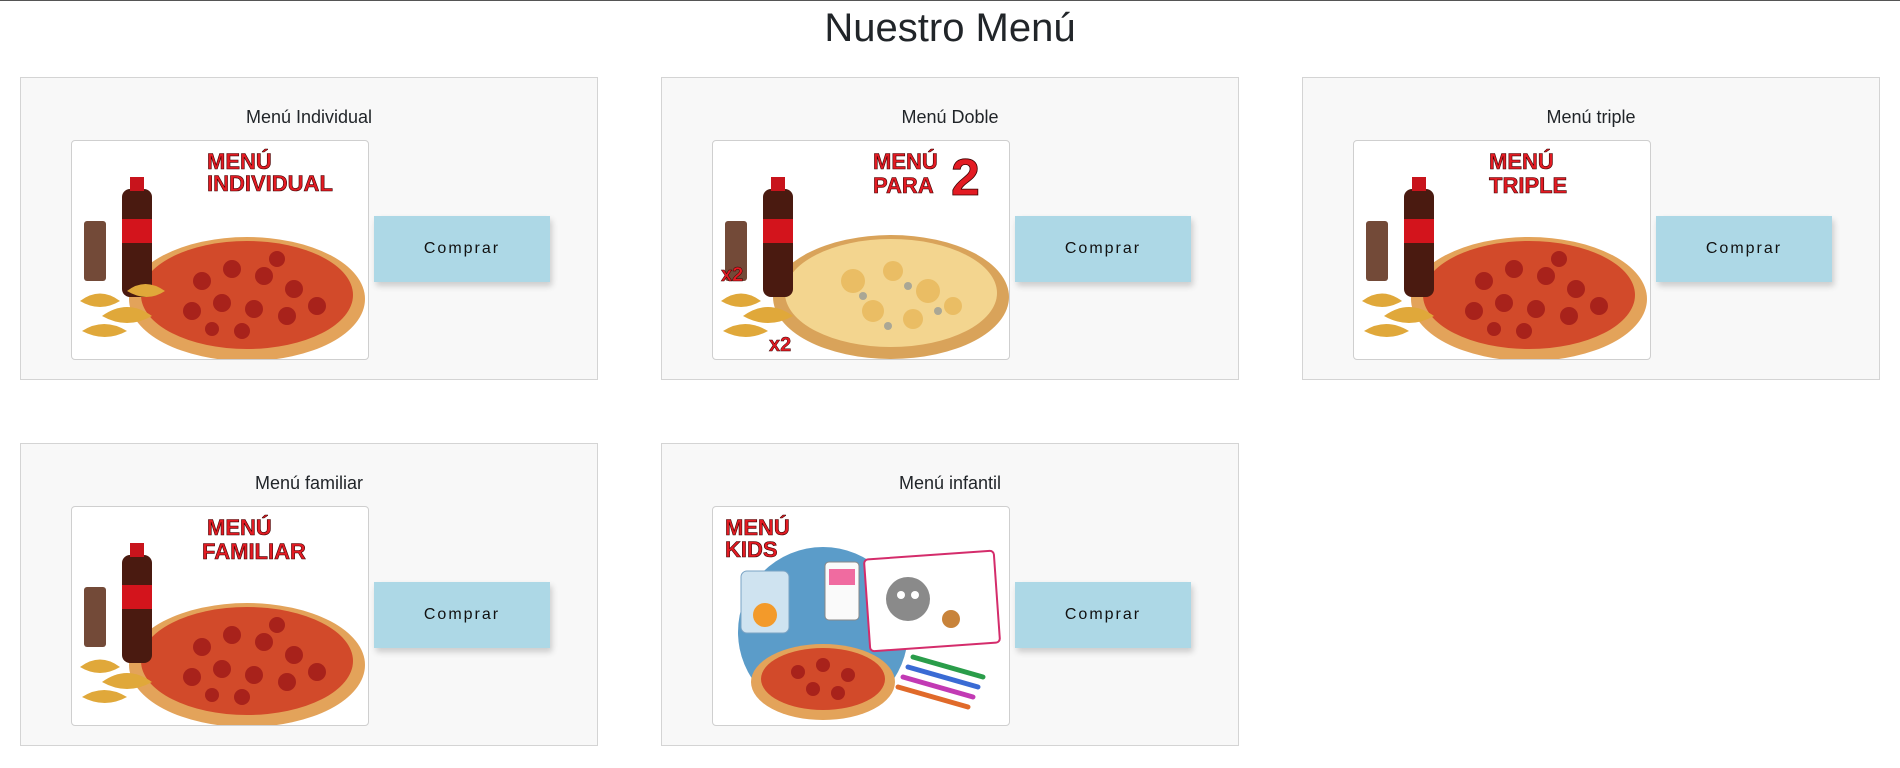  What do you see at coordinates (309, 483) in the screenshot?
I see `card-title: Menú familiar` at bounding box center [309, 483].